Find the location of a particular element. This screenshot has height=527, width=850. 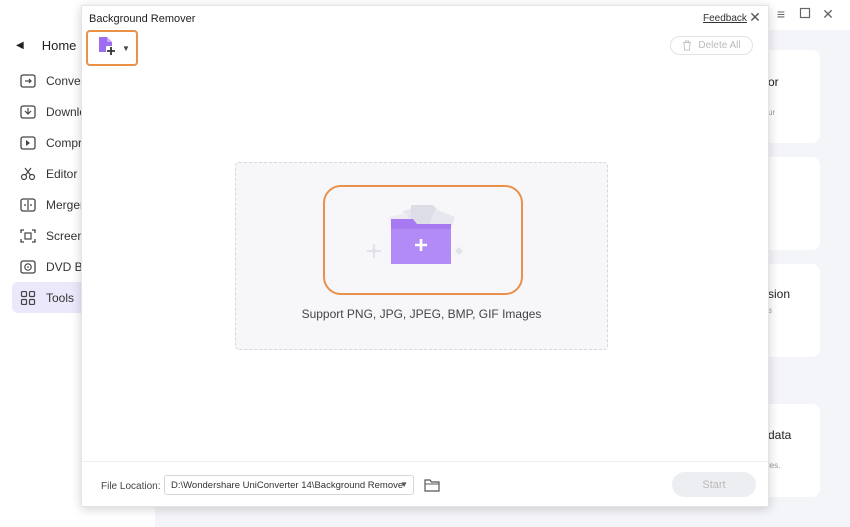

merger-icon is located at coordinates (28, 205).